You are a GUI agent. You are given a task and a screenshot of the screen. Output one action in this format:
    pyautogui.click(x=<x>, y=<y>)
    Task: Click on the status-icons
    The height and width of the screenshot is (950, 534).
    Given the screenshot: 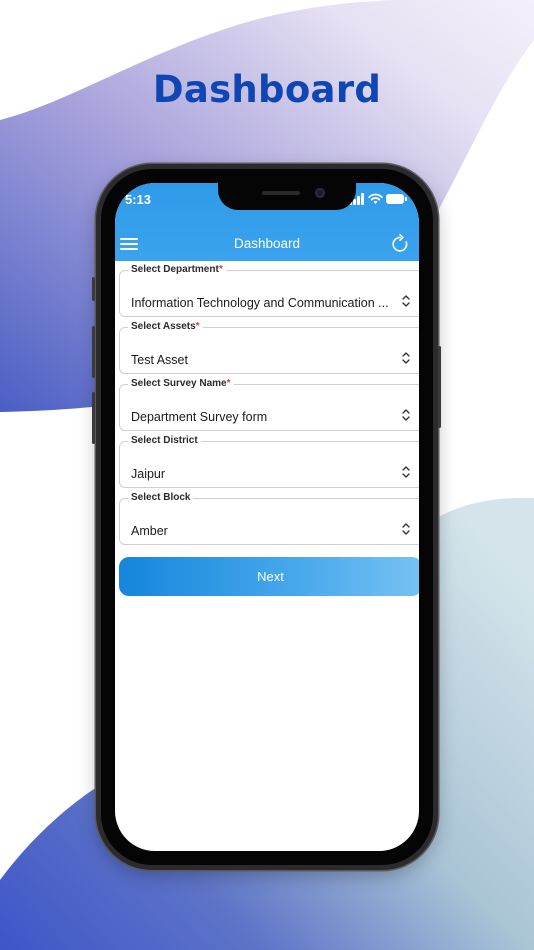 What is the action you would take?
    pyautogui.click(x=378, y=199)
    